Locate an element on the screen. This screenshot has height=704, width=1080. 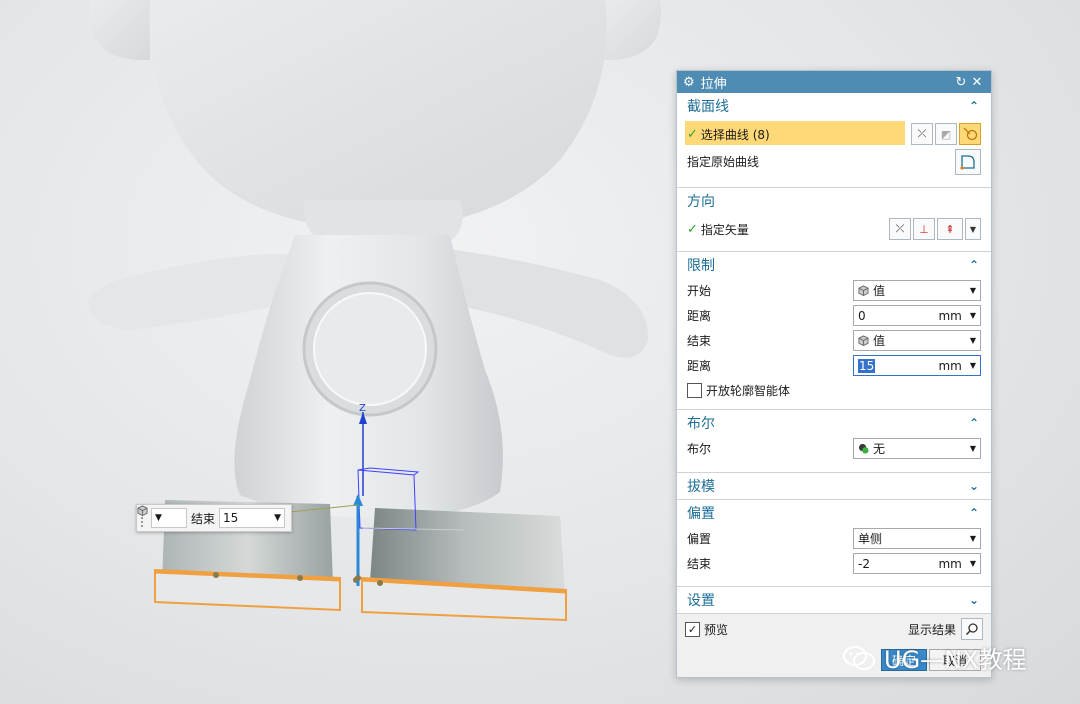
watermark: UG—NX教程 is located at coordinates (934, 657).